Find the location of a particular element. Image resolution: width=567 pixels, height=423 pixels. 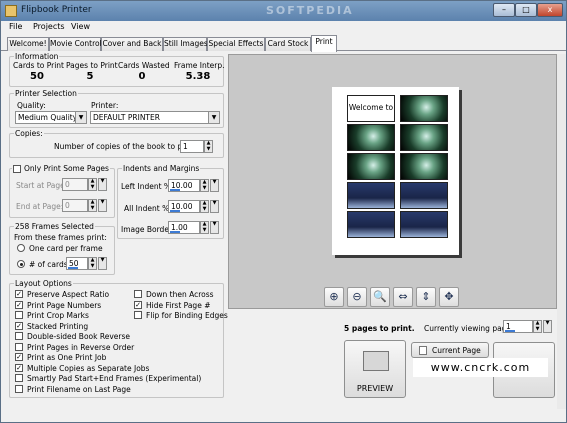

app-icon is located at coordinates (11, 11).